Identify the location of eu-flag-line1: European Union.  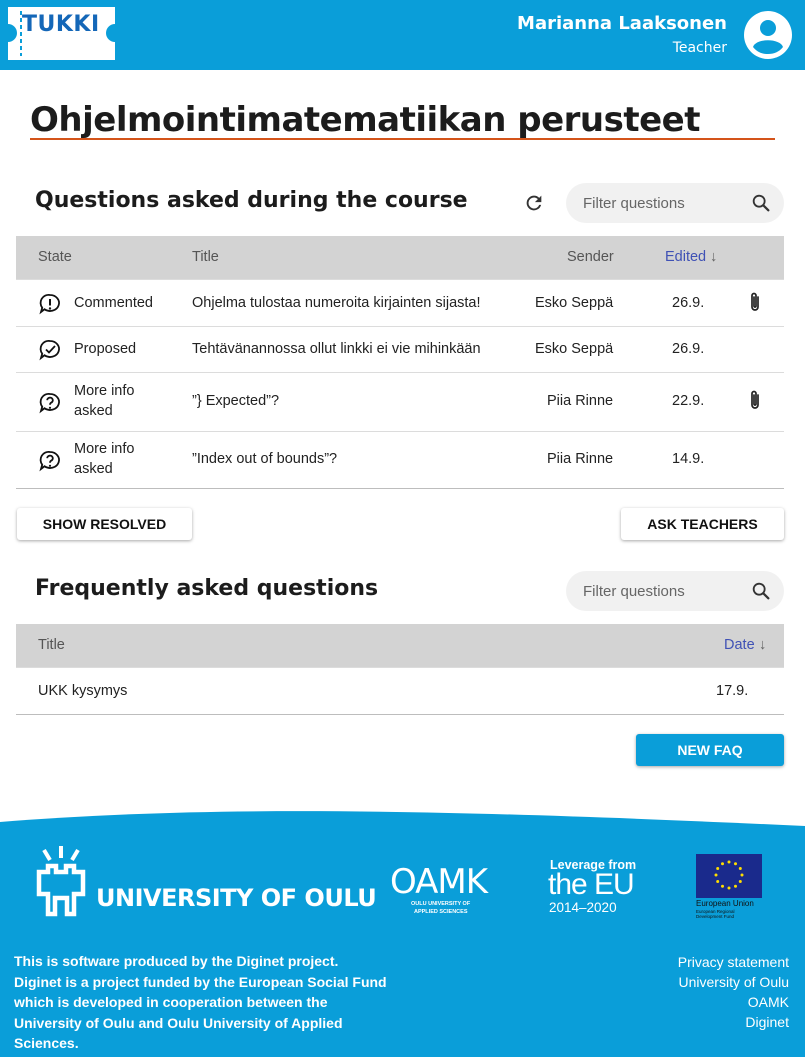
(725, 903).